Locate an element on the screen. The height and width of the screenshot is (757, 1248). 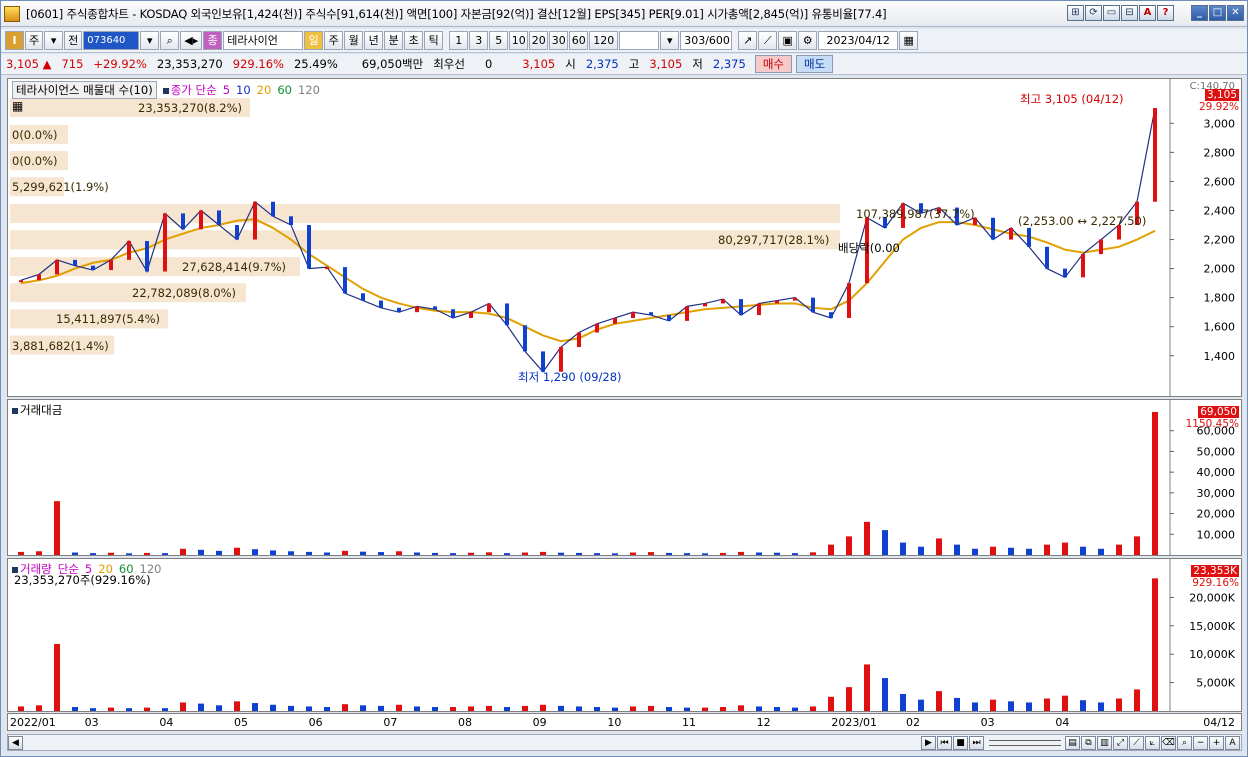
profile-legend-box: 테라사이언스 매물대 수(10) is located at coordinates (84, 90).